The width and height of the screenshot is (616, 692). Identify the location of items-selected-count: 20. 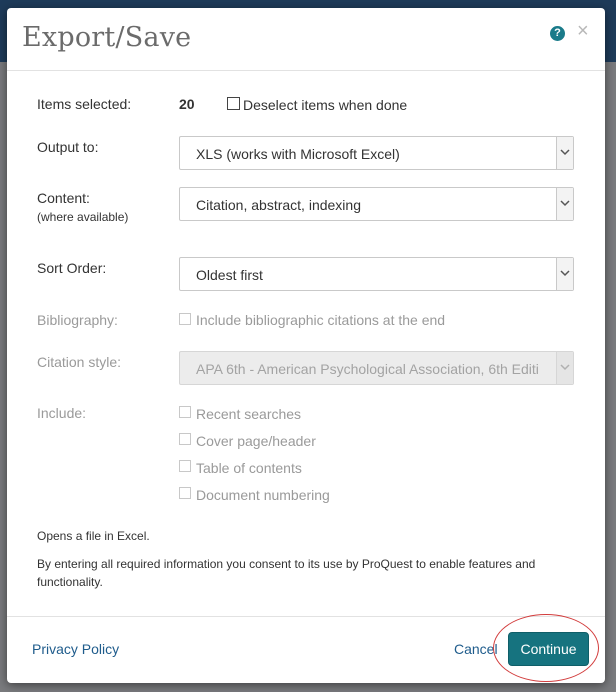
(187, 104).